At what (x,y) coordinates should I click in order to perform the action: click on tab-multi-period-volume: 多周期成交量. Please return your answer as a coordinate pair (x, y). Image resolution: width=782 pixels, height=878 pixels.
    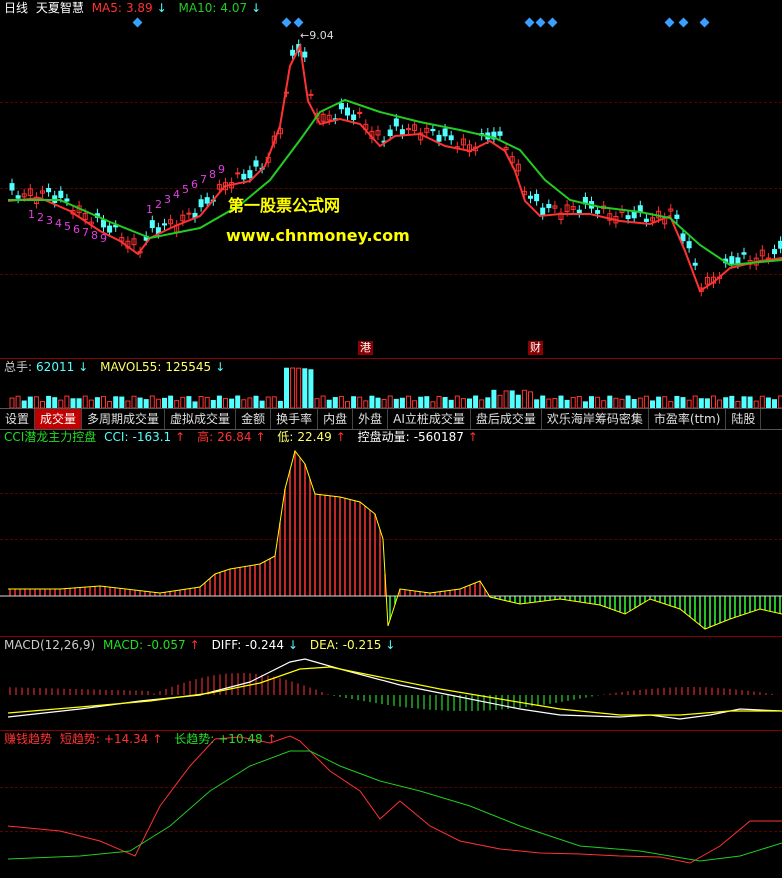
    Looking at the image, I should click on (124, 419).